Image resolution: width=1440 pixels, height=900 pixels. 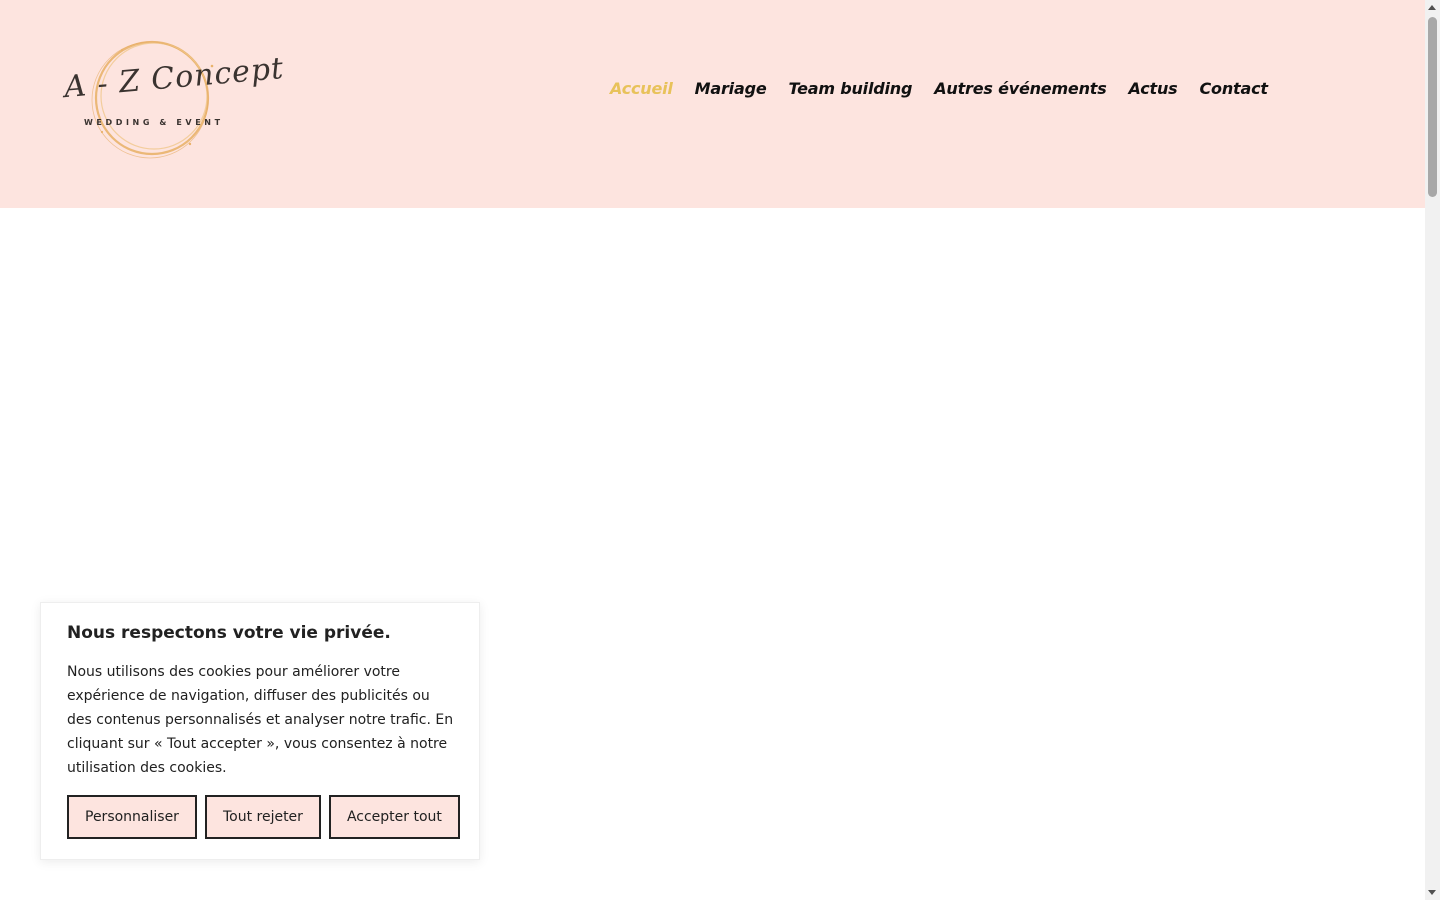 I want to click on customize-button: Personnaliser, so click(x=132, y=817).